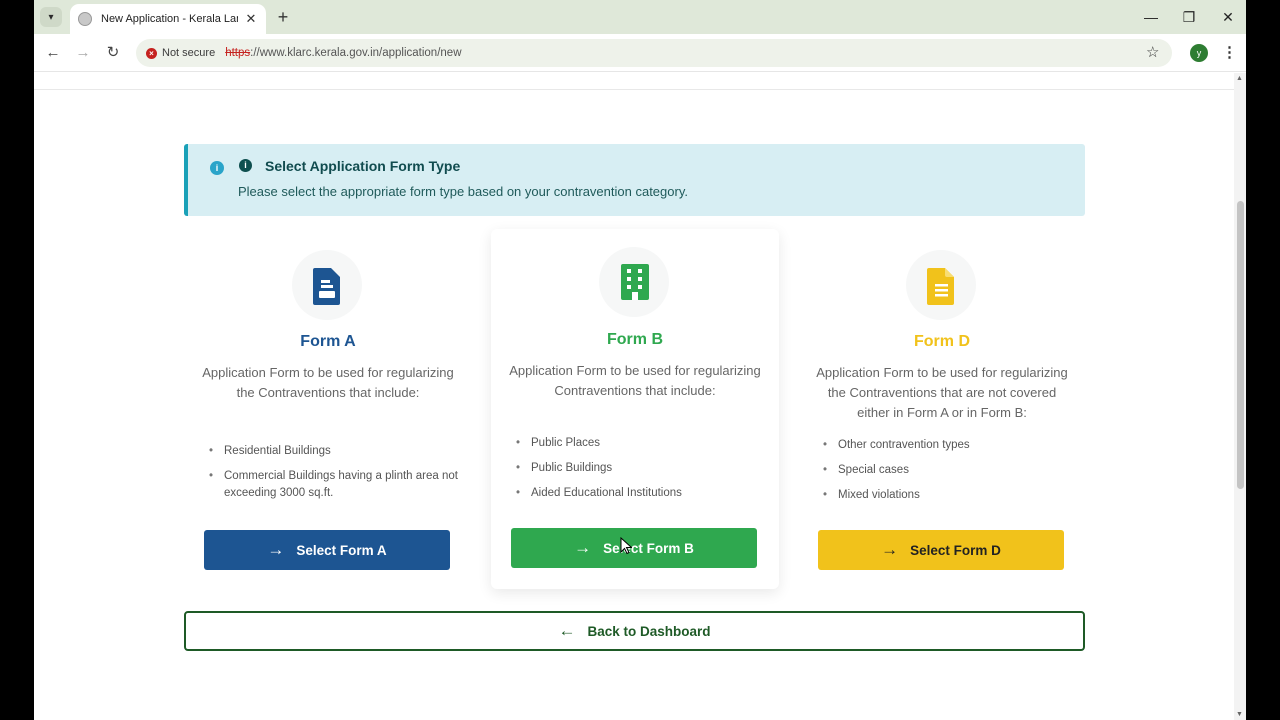 This screenshot has width=1280, height=720. What do you see at coordinates (363, 166) in the screenshot?
I see `alert-title: Select Application Form Type` at bounding box center [363, 166].